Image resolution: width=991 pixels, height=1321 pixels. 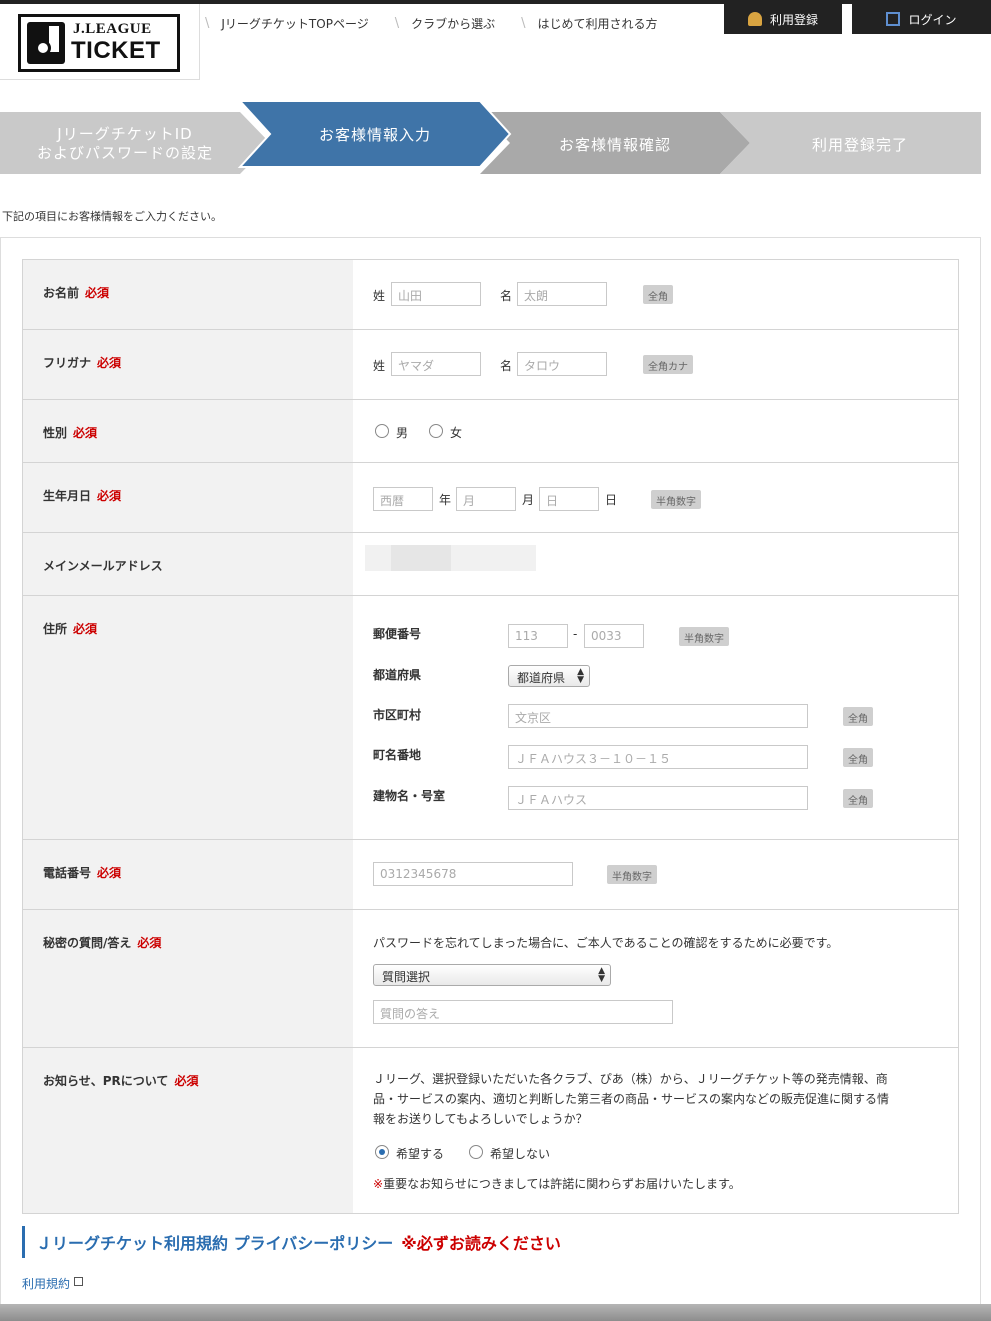 What do you see at coordinates (188, 978) in the screenshot?
I see `label-secret-question: 秘密の質問/答え 必須` at bounding box center [188, 978].